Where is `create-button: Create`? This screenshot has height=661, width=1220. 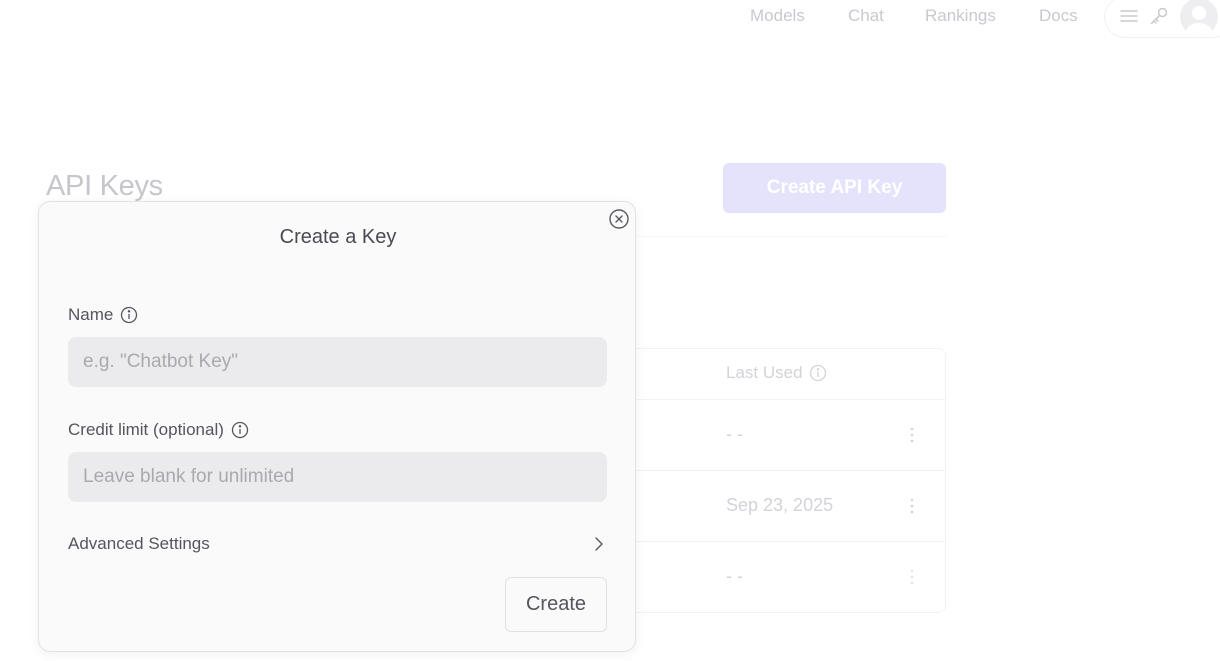 create-button: Create is located at coordinates (556, 604).